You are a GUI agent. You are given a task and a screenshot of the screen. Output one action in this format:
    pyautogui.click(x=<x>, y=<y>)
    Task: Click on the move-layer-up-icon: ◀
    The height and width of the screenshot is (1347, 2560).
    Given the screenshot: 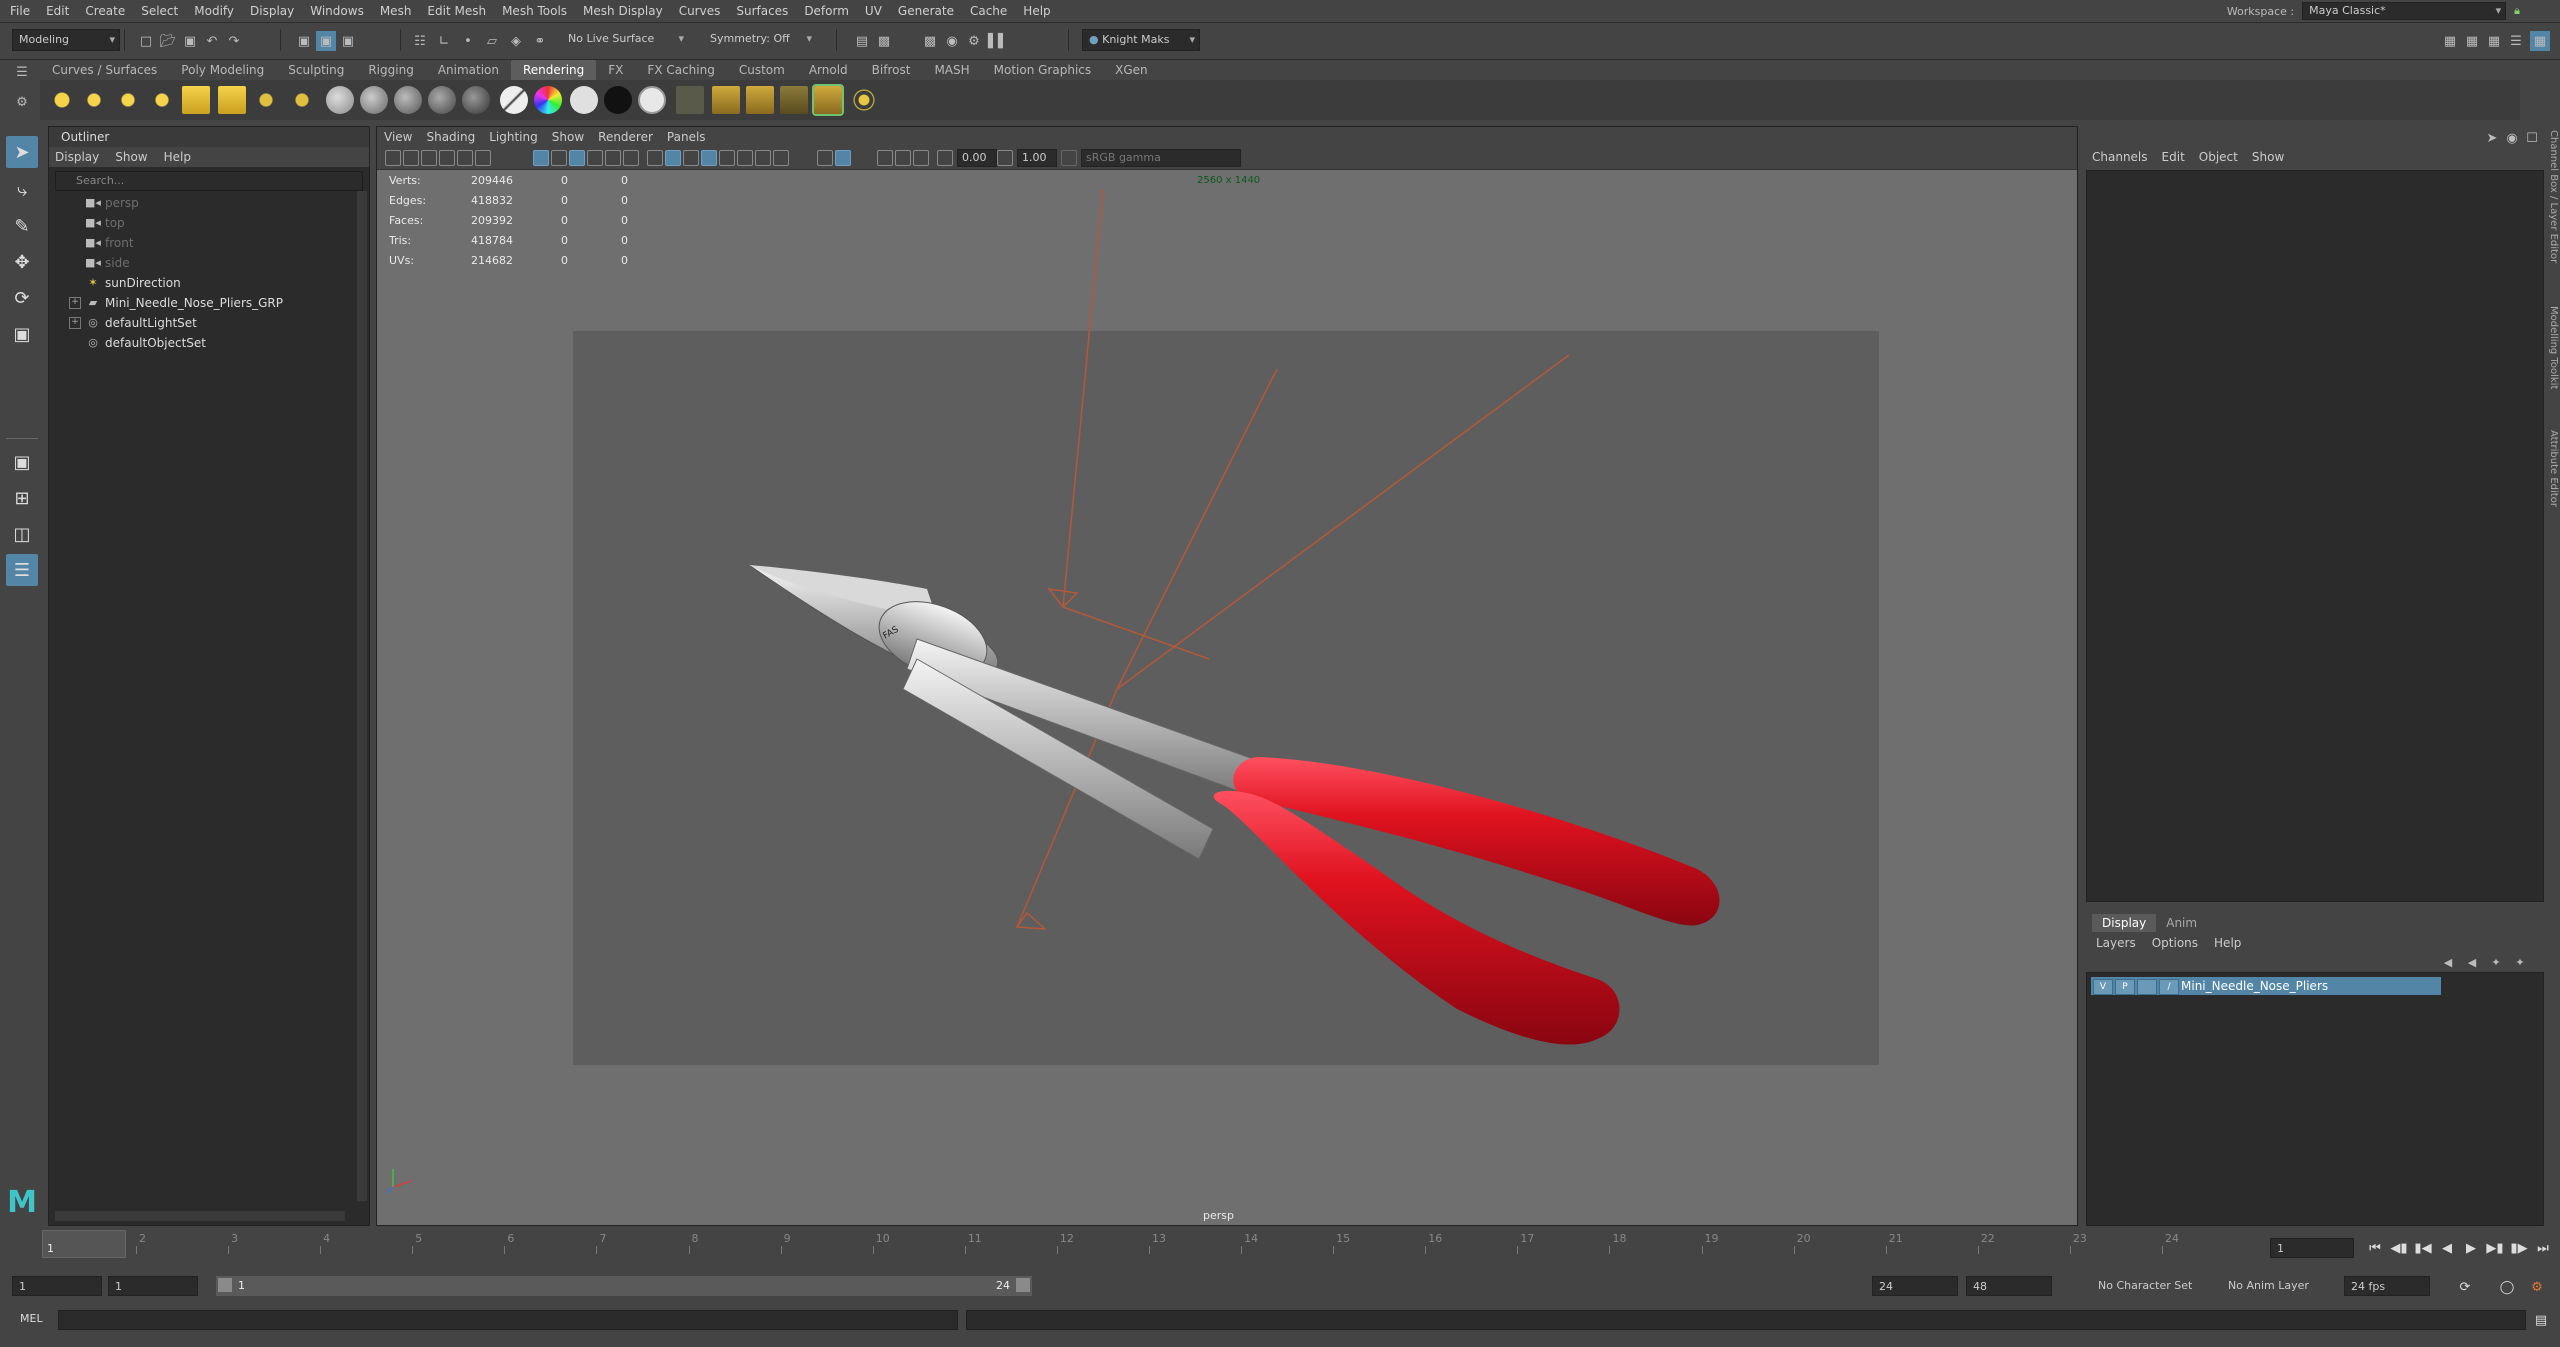 What is the action you would take?
    pyautogui.click(x=2448, y=962)
    